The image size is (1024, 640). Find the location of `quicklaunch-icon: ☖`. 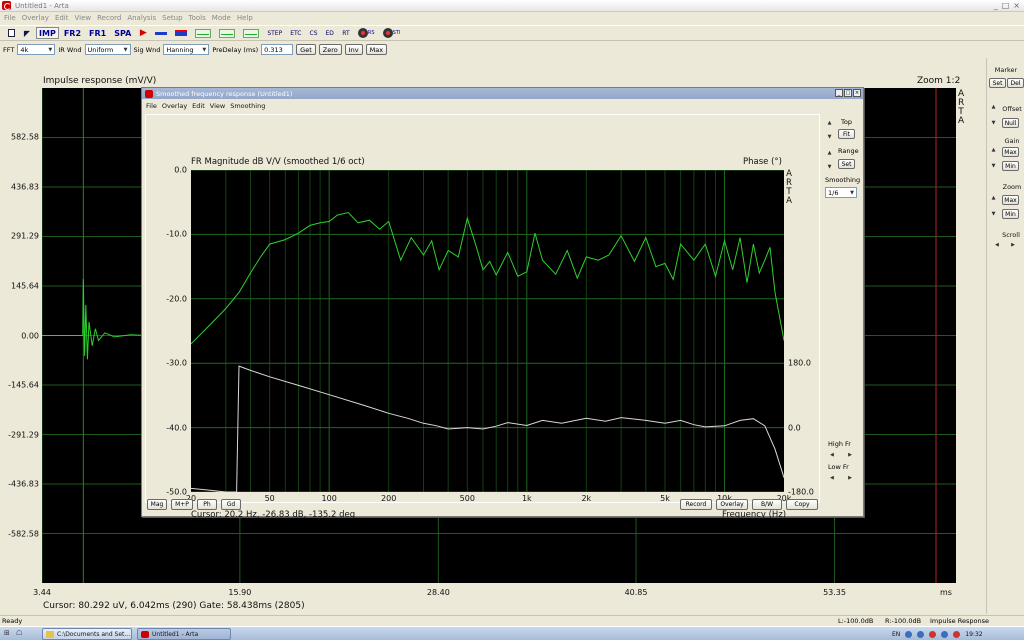

quicklaunch-icon: ☖ is located at coordinates (19, 633).